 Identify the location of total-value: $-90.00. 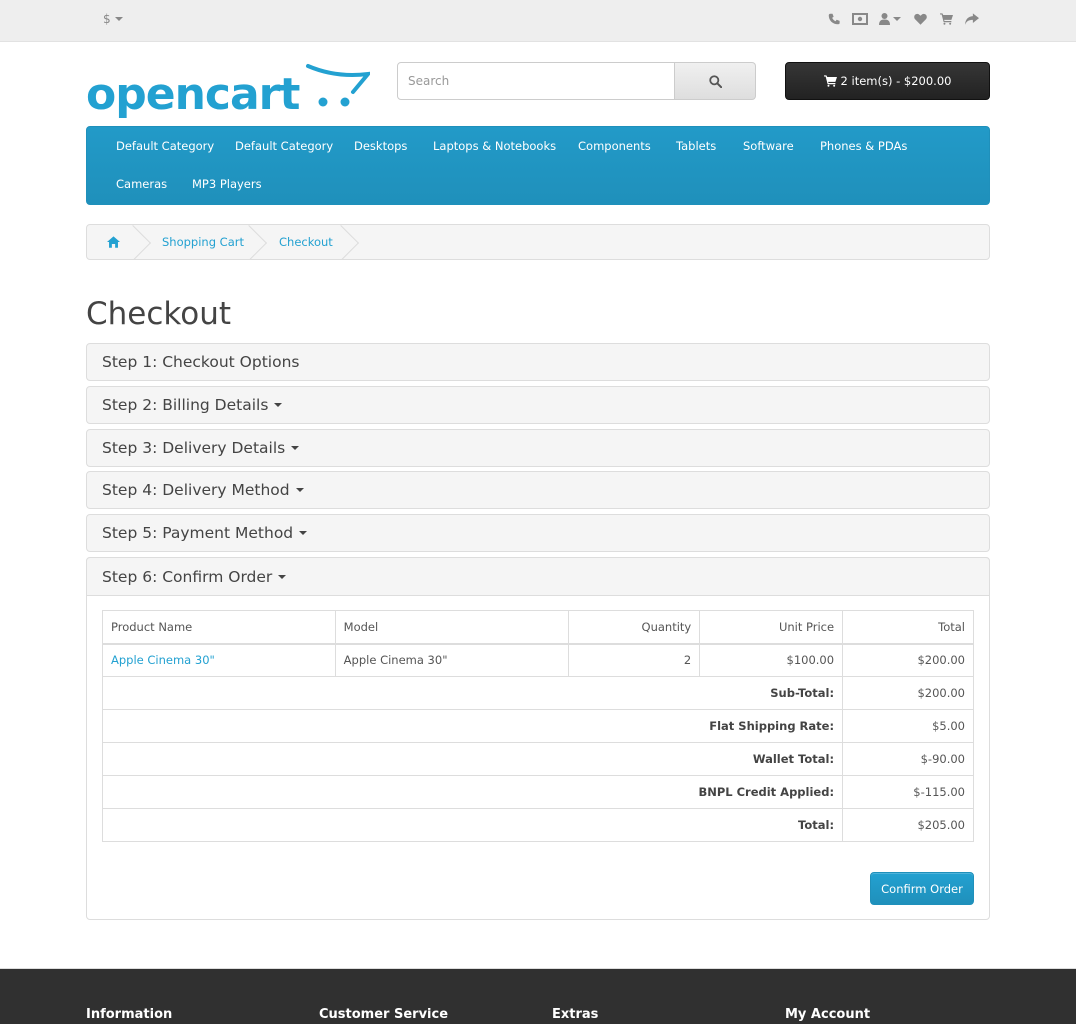
(908, 759).